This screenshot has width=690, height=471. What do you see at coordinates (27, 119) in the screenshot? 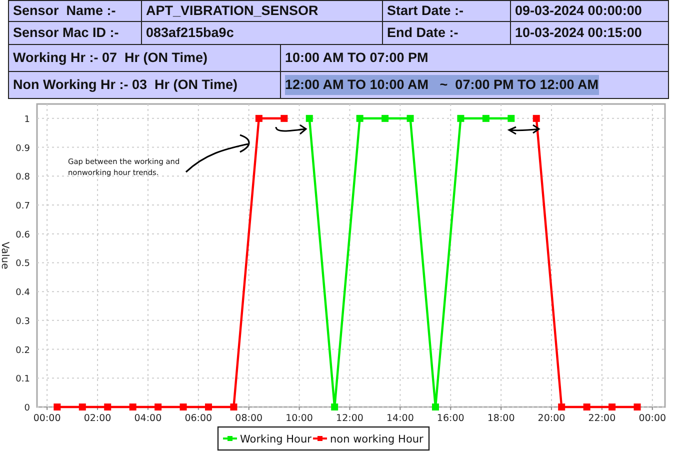
I see `y-tick-label: 1` at bounding box center [27, 119].